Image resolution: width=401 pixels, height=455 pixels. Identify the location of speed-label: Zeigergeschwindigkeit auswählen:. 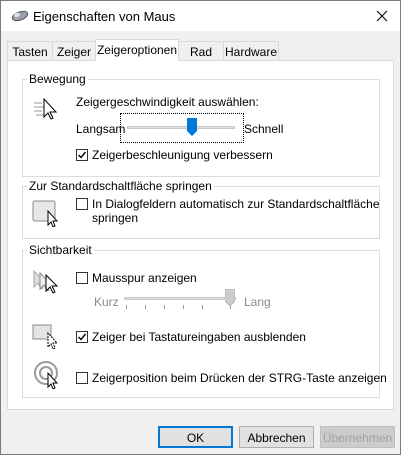
(167, 102).